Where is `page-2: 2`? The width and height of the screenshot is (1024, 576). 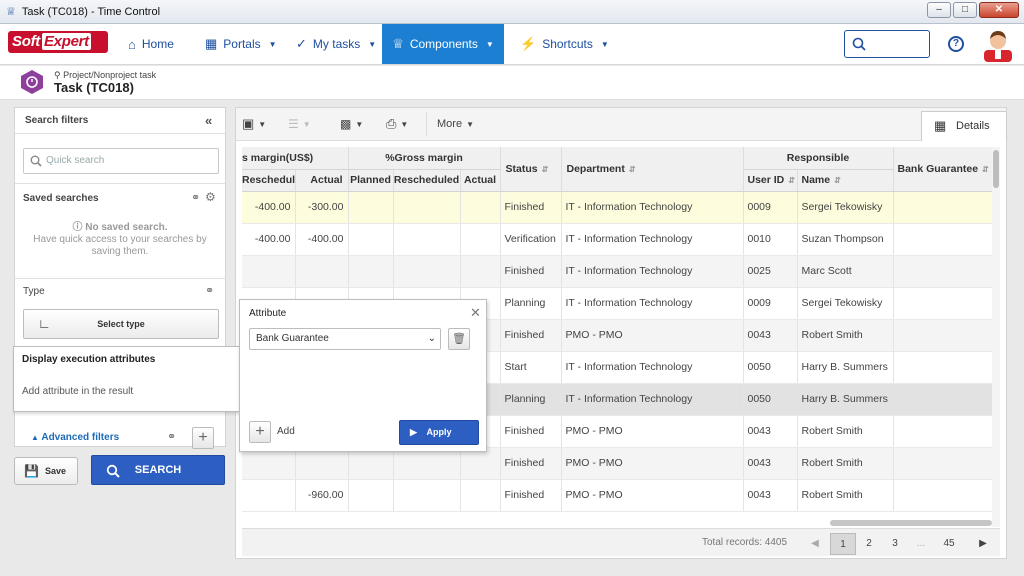 page-2: 2 is located at coordinates (869, 544).